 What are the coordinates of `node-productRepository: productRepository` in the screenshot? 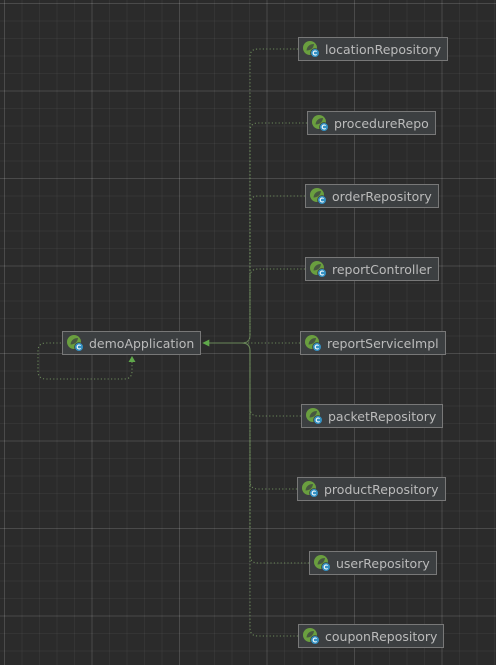 It's located at (371, 489).